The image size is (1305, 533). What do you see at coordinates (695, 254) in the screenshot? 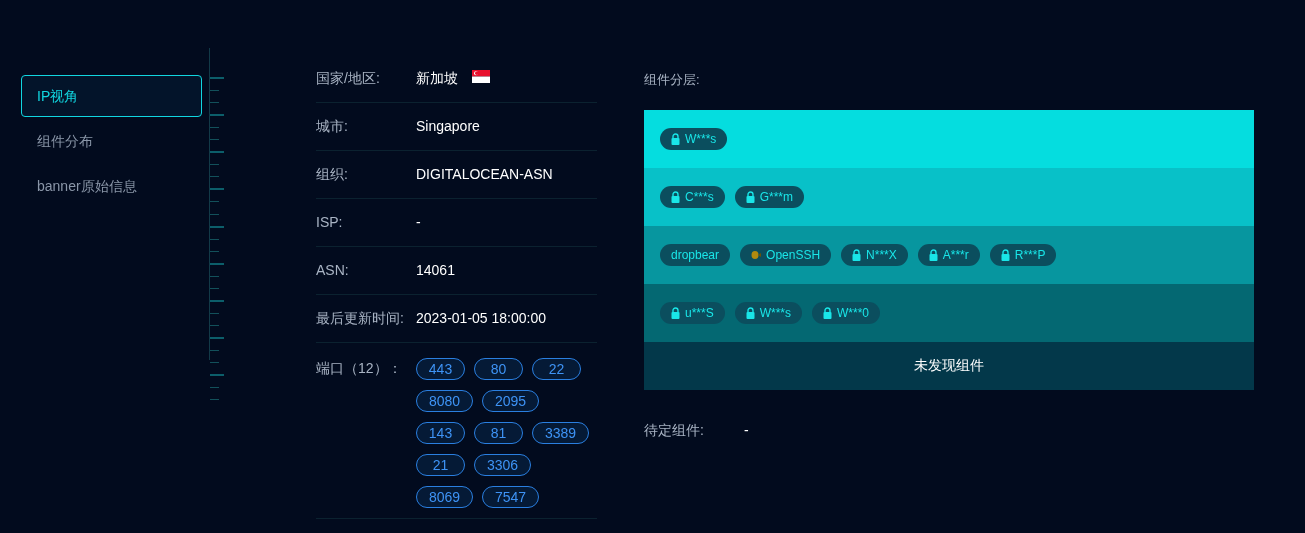
I see `component-chip: dropbear` at bounding box center [695, 254].